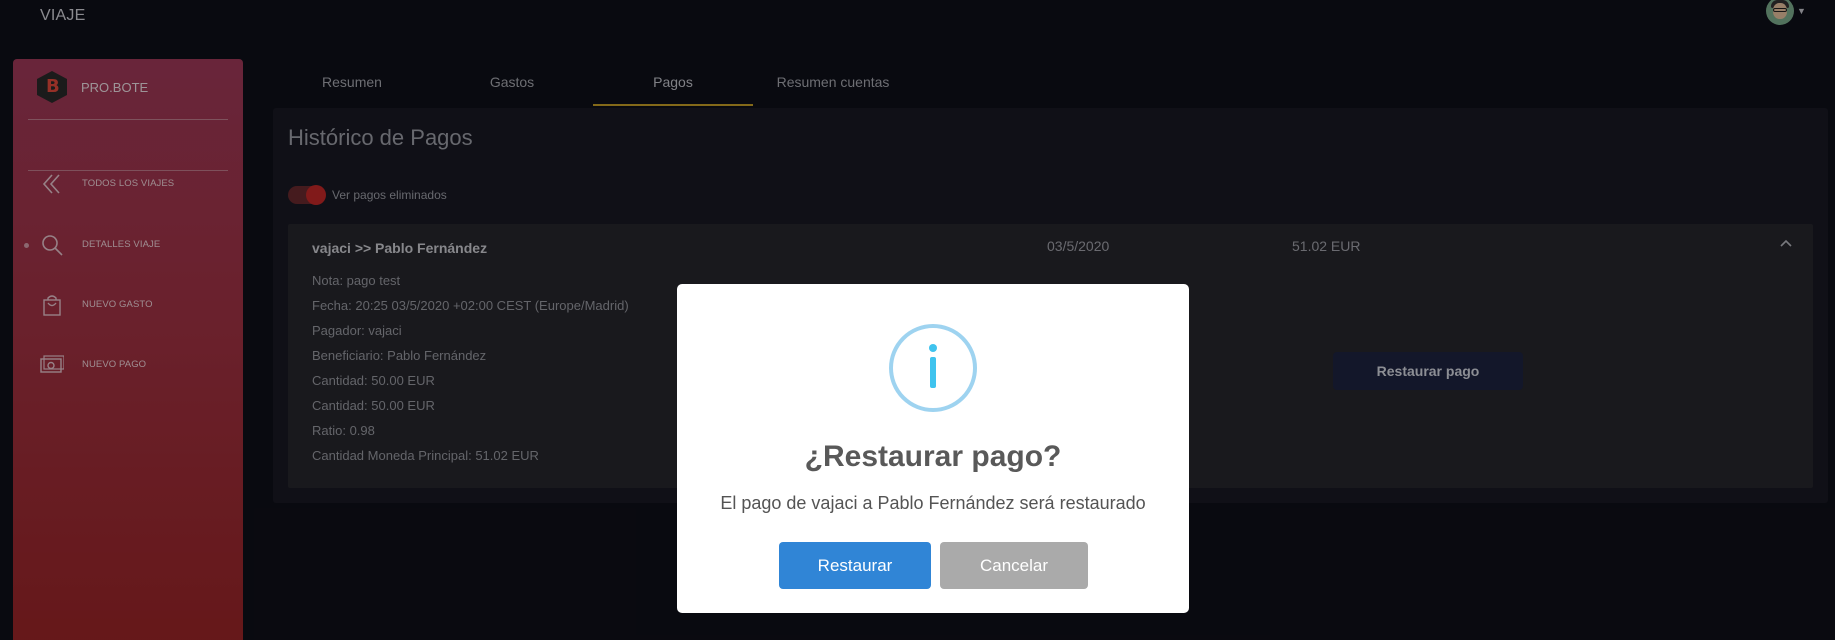  What do you see at coordinates (933, 456) in the screenshot?
I see `dialog-title: ¿Restaurar pago?` at bounding box center [933, 456].